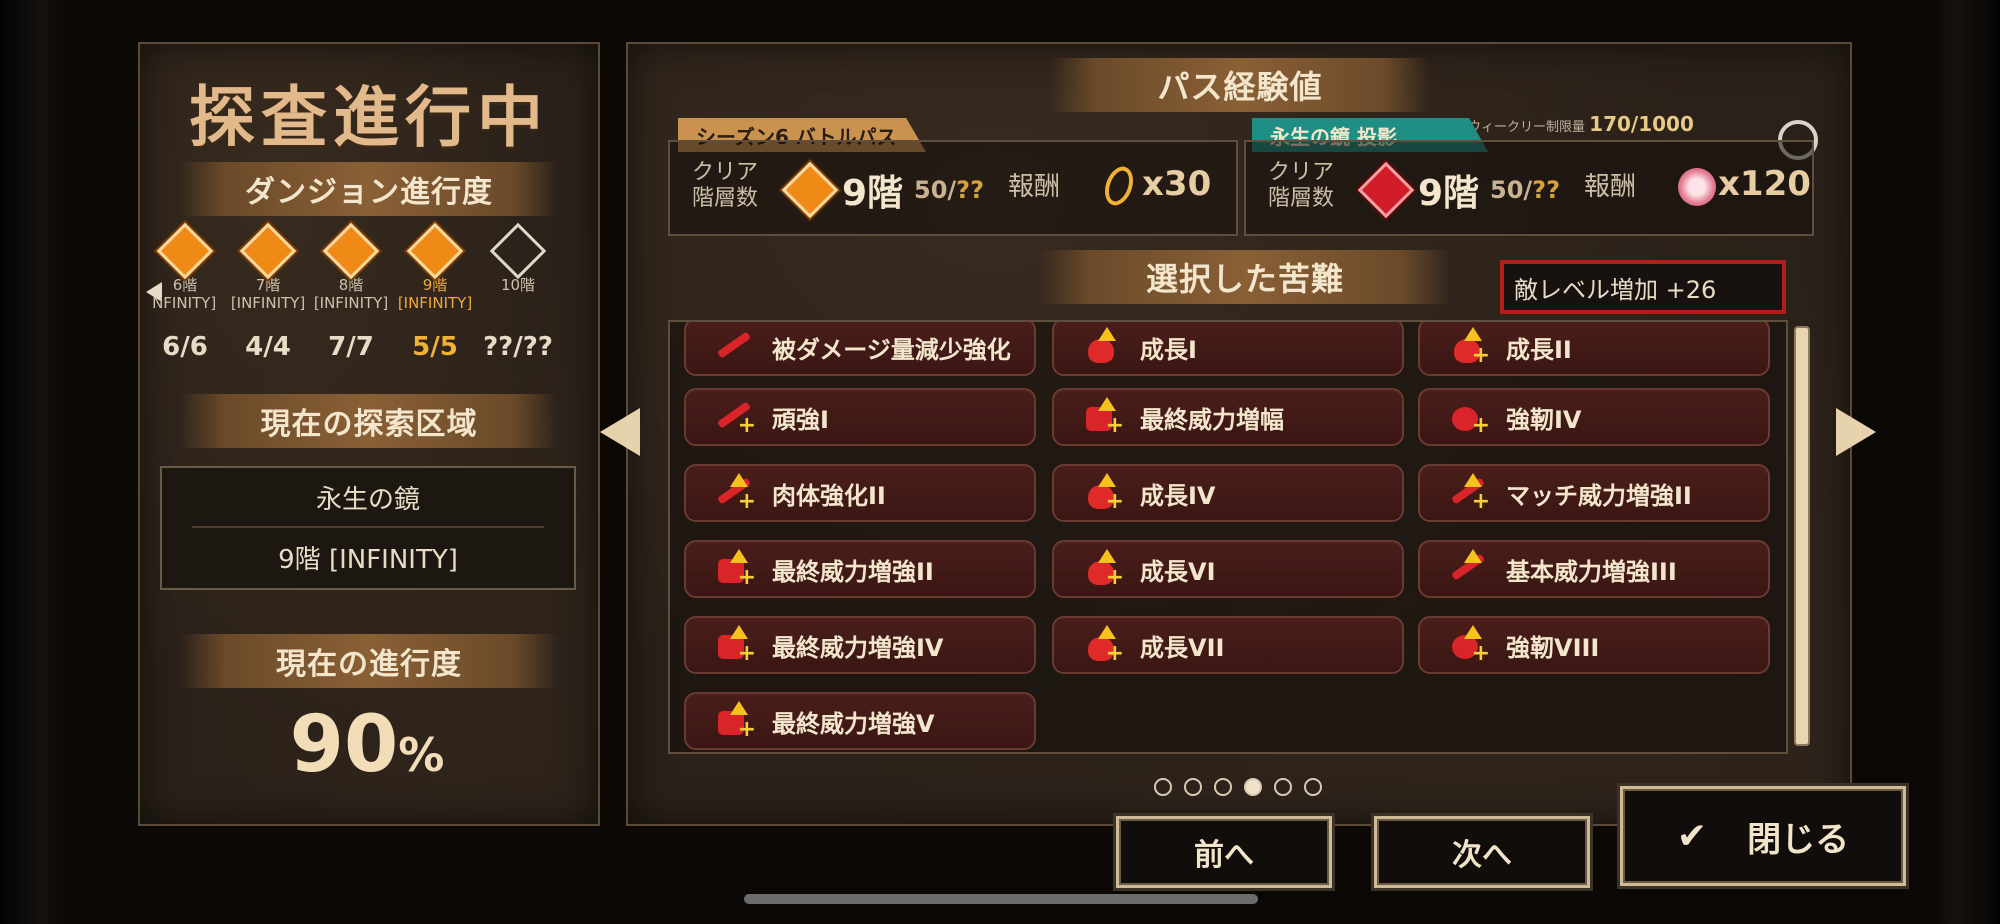  What do you see at coordinates (810, 190) in the screenshot?
I see `floor-badge-icon` at bounding box center [810, 190].